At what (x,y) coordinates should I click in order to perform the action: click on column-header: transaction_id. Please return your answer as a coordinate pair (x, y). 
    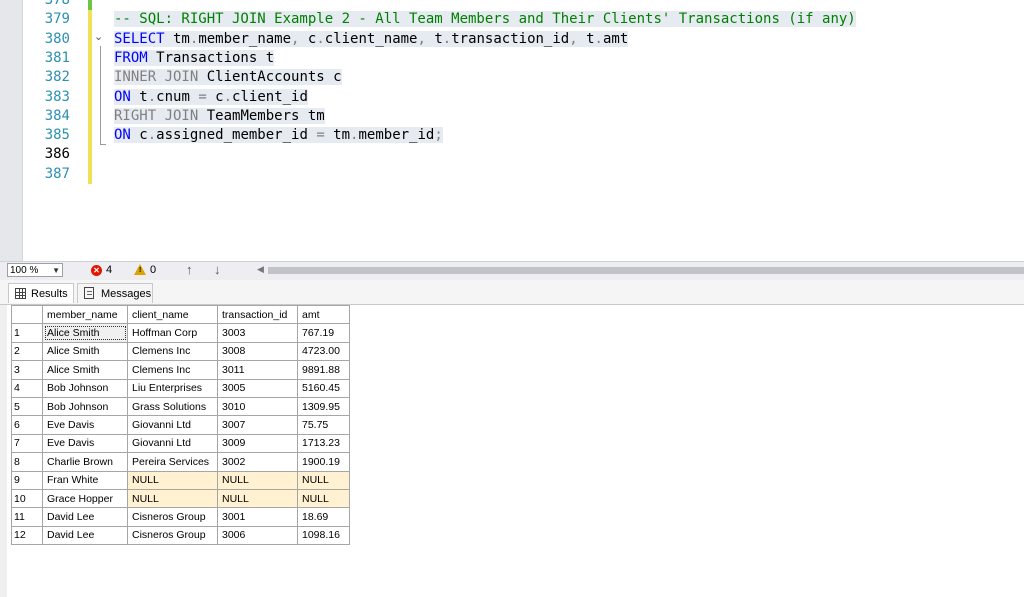
    Looking at the image, I should click on (257, 314).